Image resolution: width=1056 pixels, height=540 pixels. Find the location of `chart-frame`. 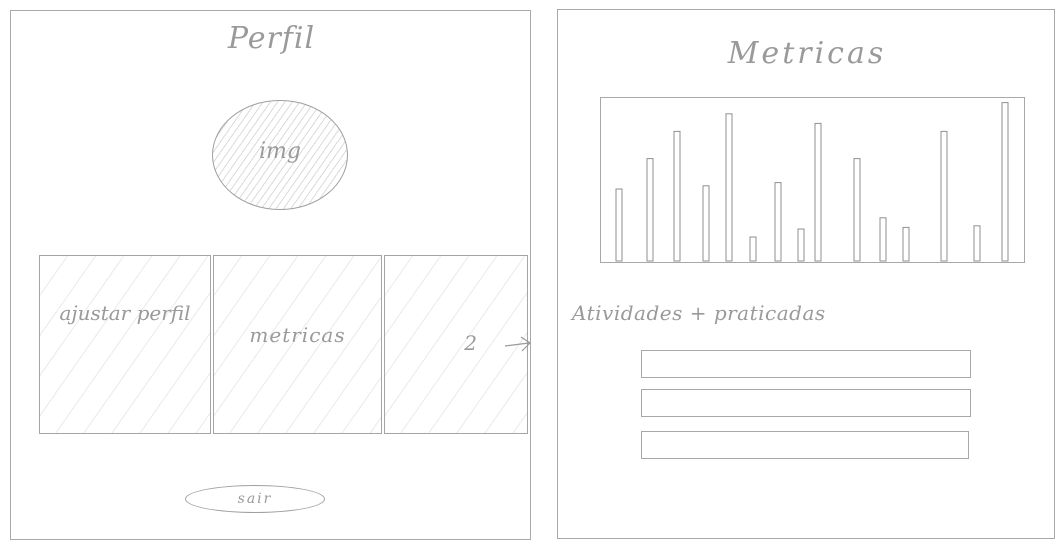

chart-frame is located at coordinates (812, 180).